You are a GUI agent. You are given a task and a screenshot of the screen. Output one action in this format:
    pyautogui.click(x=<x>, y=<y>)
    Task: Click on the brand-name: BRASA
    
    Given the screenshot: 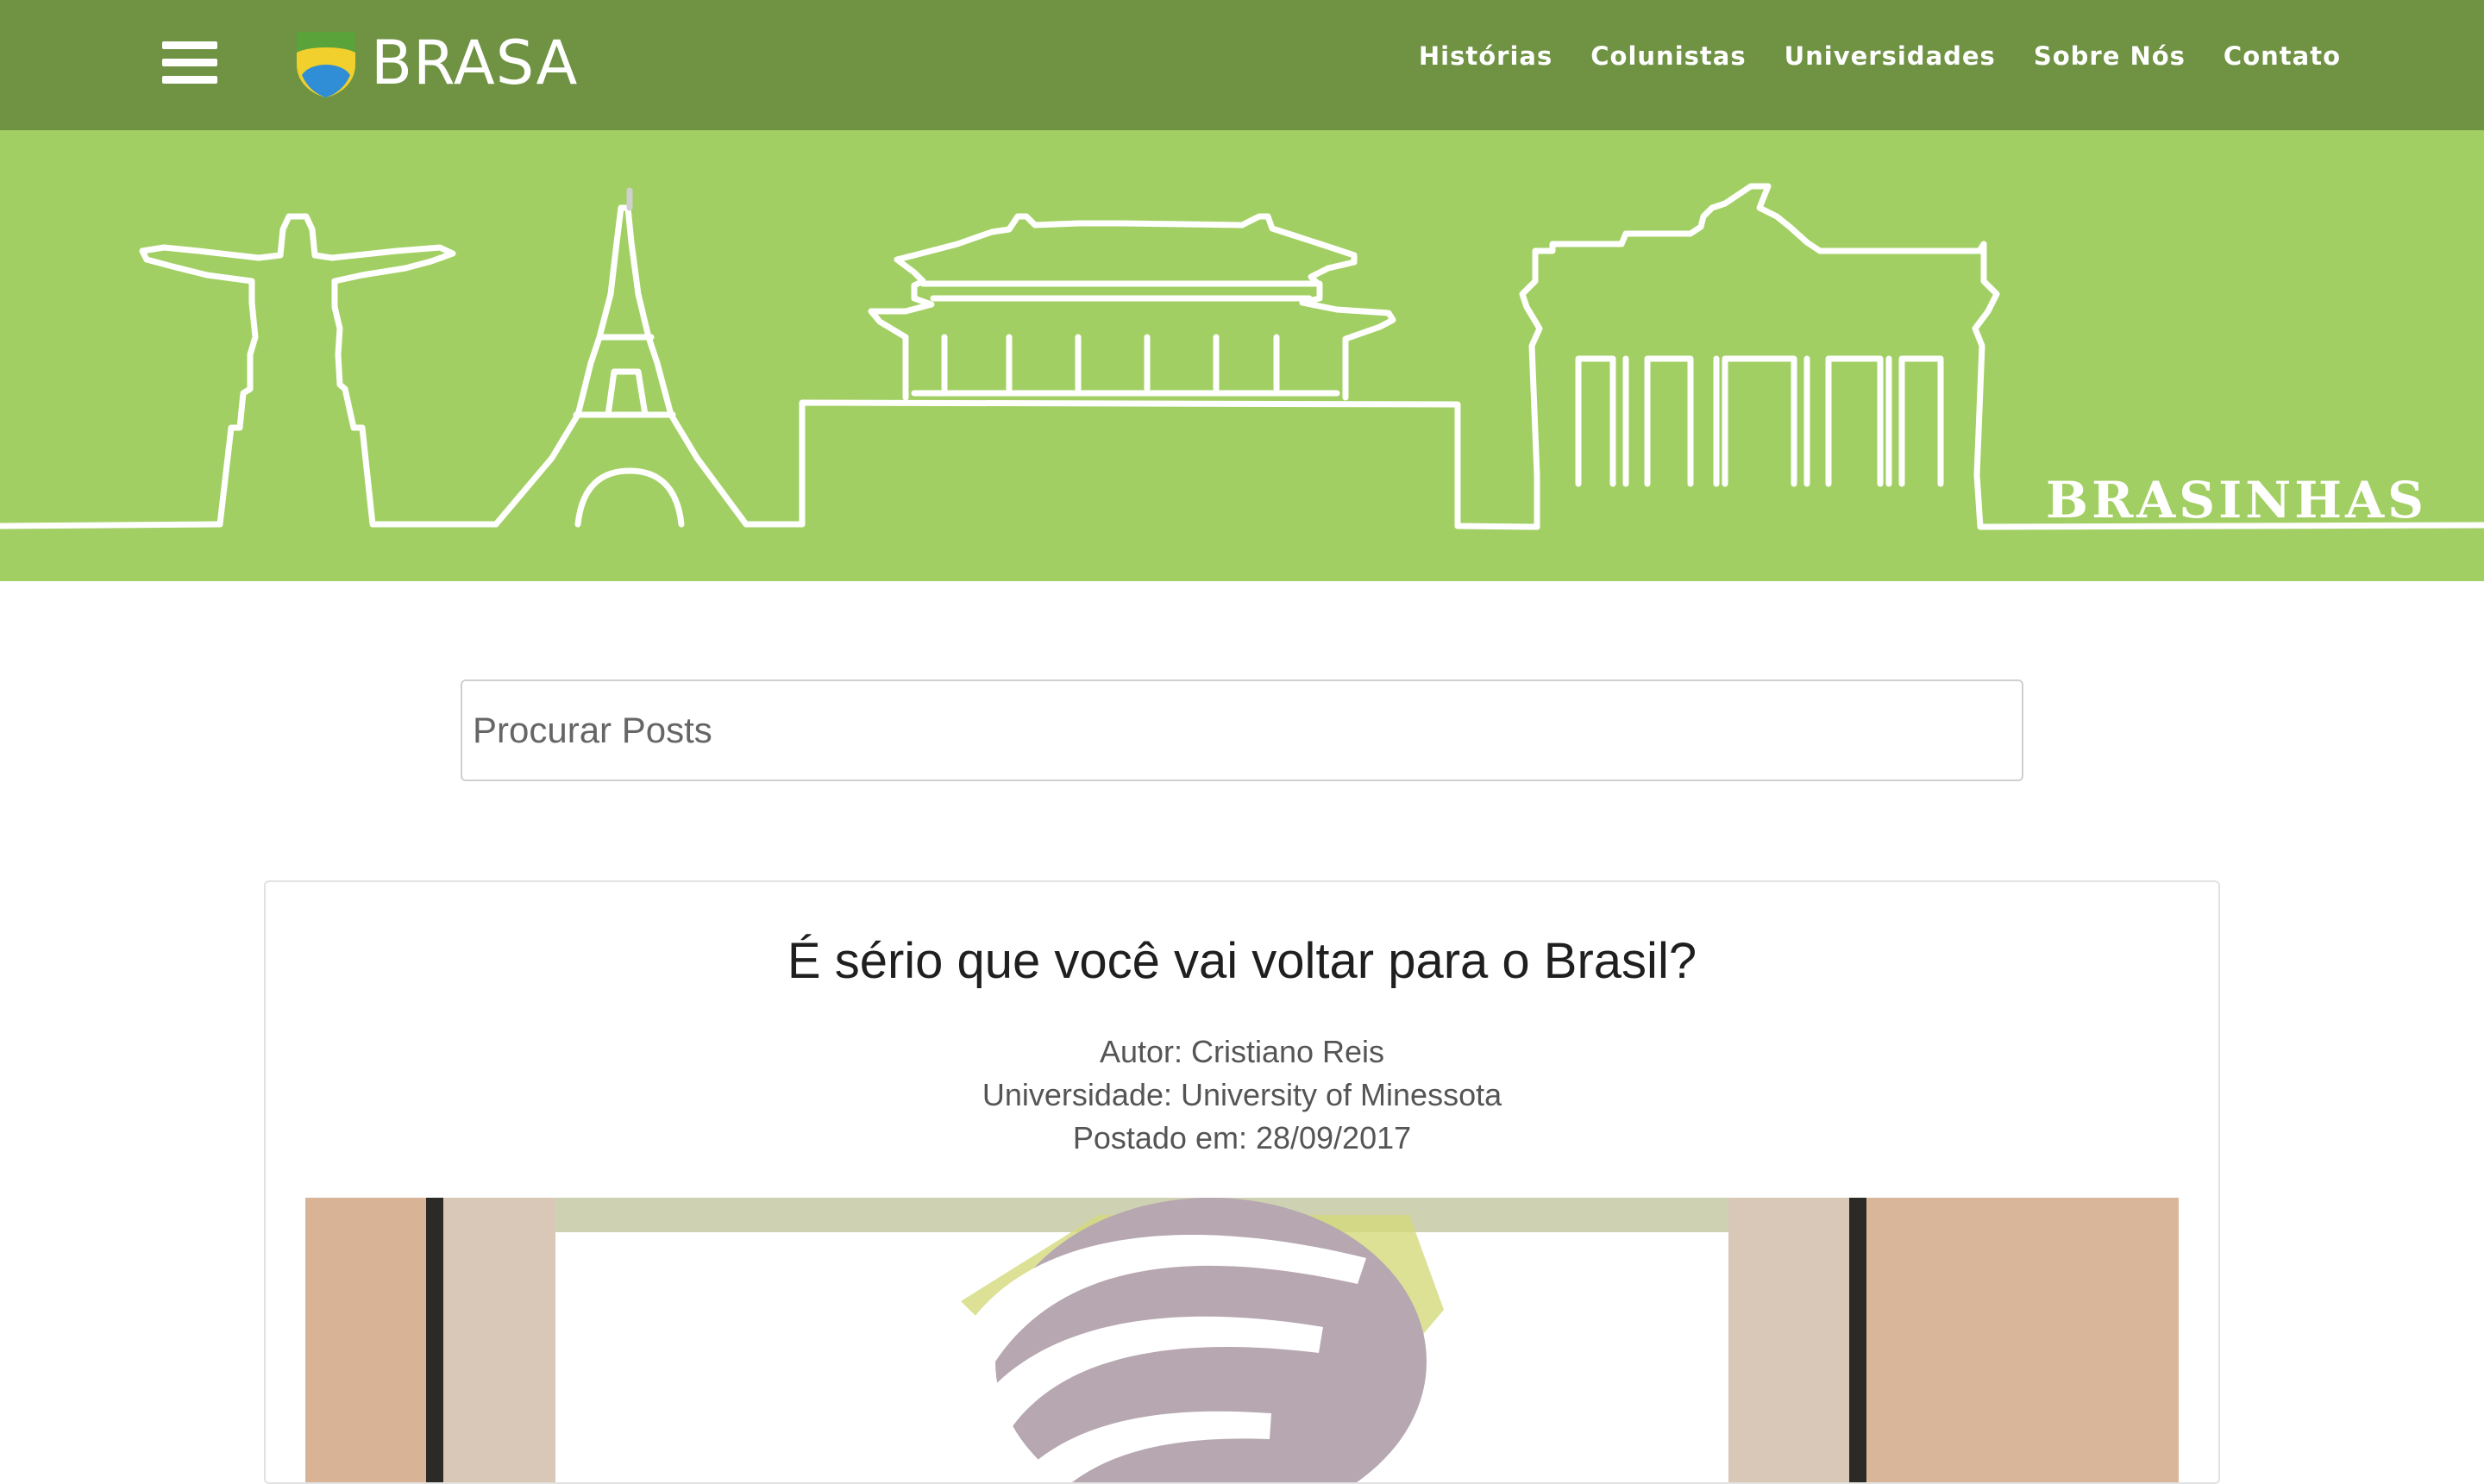 What is the action you would take?
    pyautogui.click(x=475, y=63)
    